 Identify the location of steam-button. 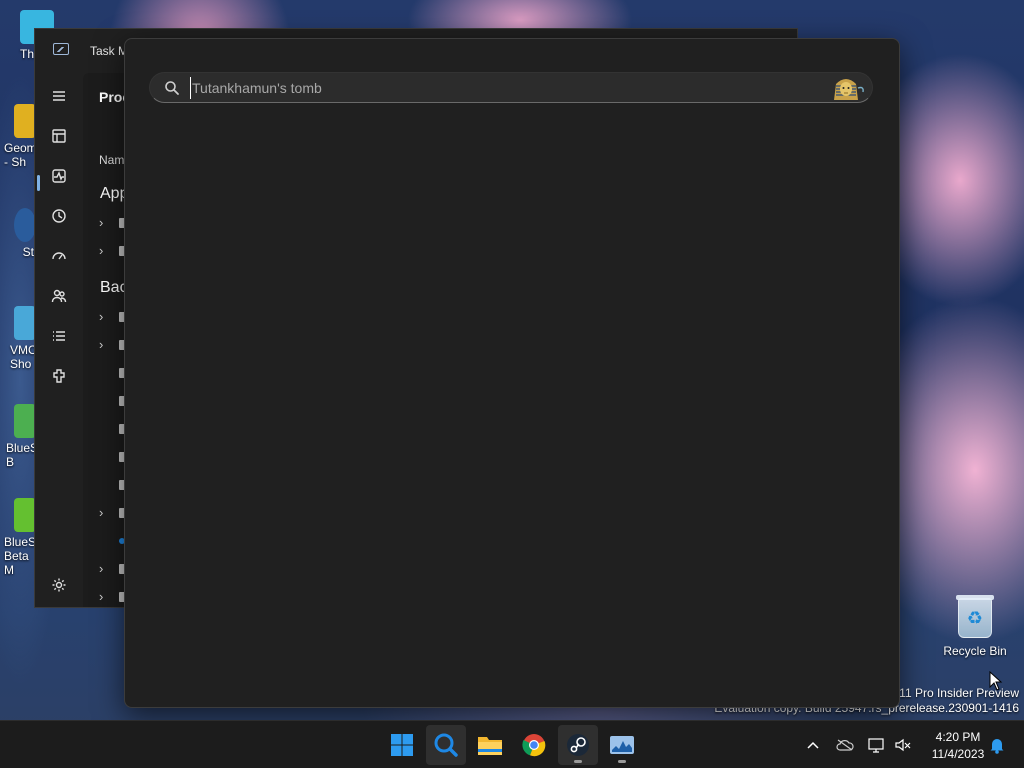
(578, 745).